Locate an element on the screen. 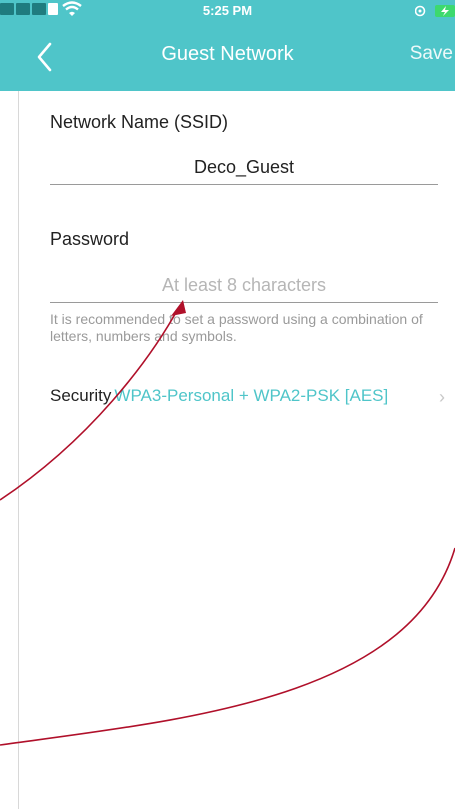 This screenshot has height=809, width=455. ssid-input is located at coordinates (244, 167).